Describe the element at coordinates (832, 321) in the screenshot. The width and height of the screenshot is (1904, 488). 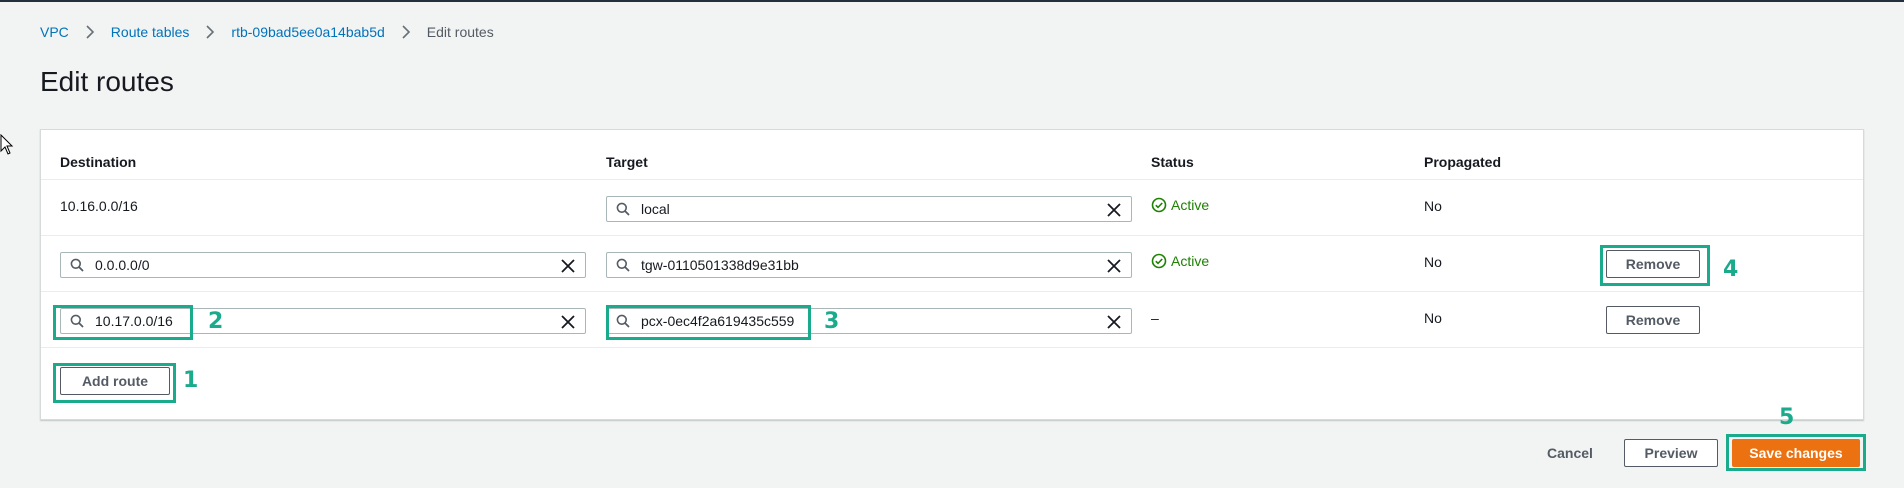
I see `annotation-number: 3` at that location.